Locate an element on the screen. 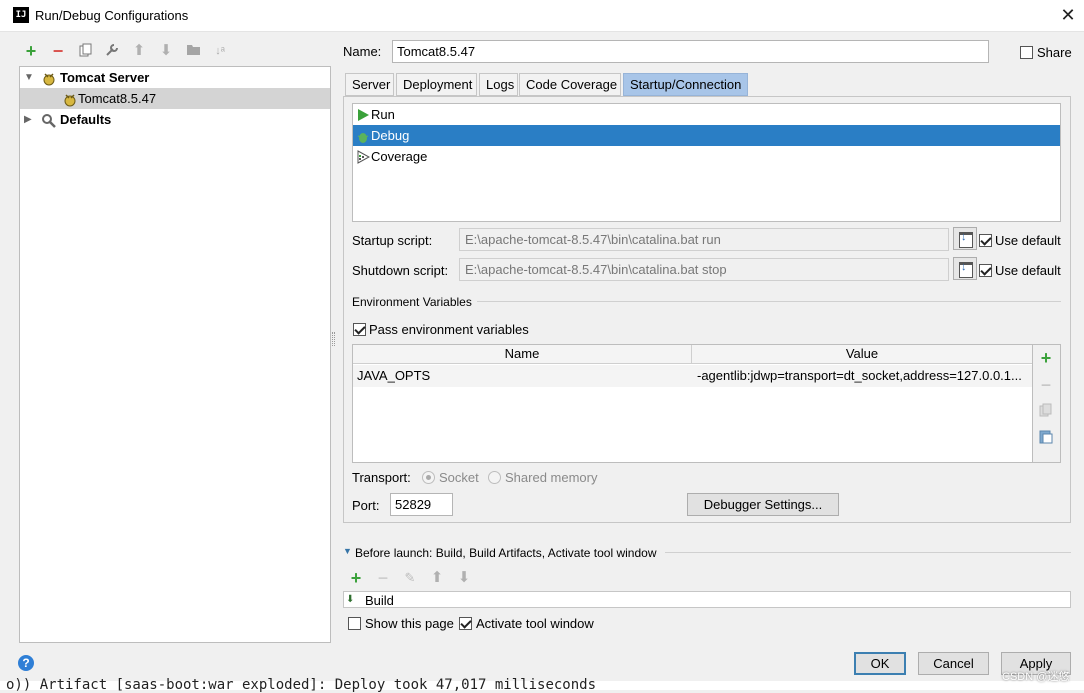  mode-label: Debug is located at coordinates (390, 135).